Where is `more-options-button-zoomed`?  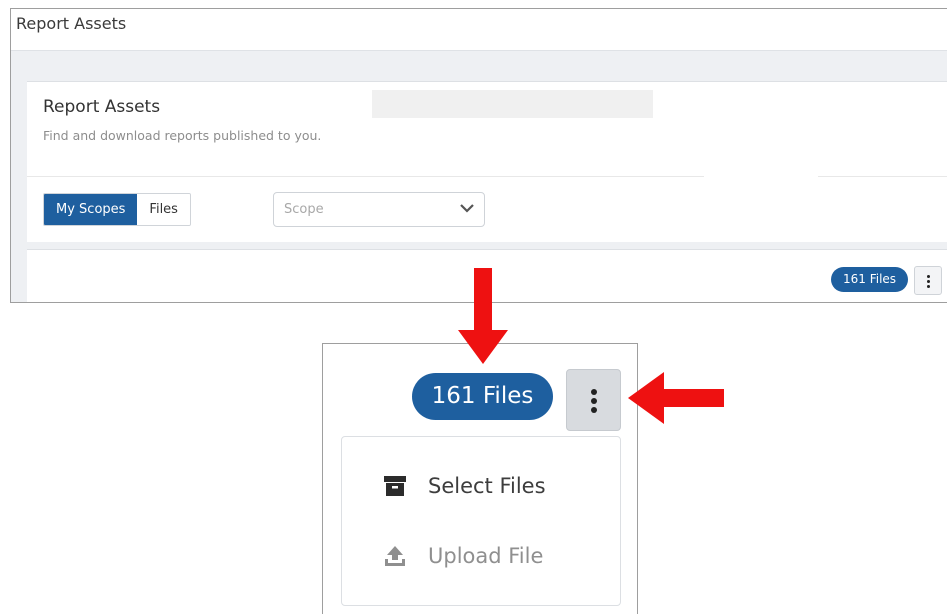 more-options-button-zoomed is located at coordinates (593, 400).